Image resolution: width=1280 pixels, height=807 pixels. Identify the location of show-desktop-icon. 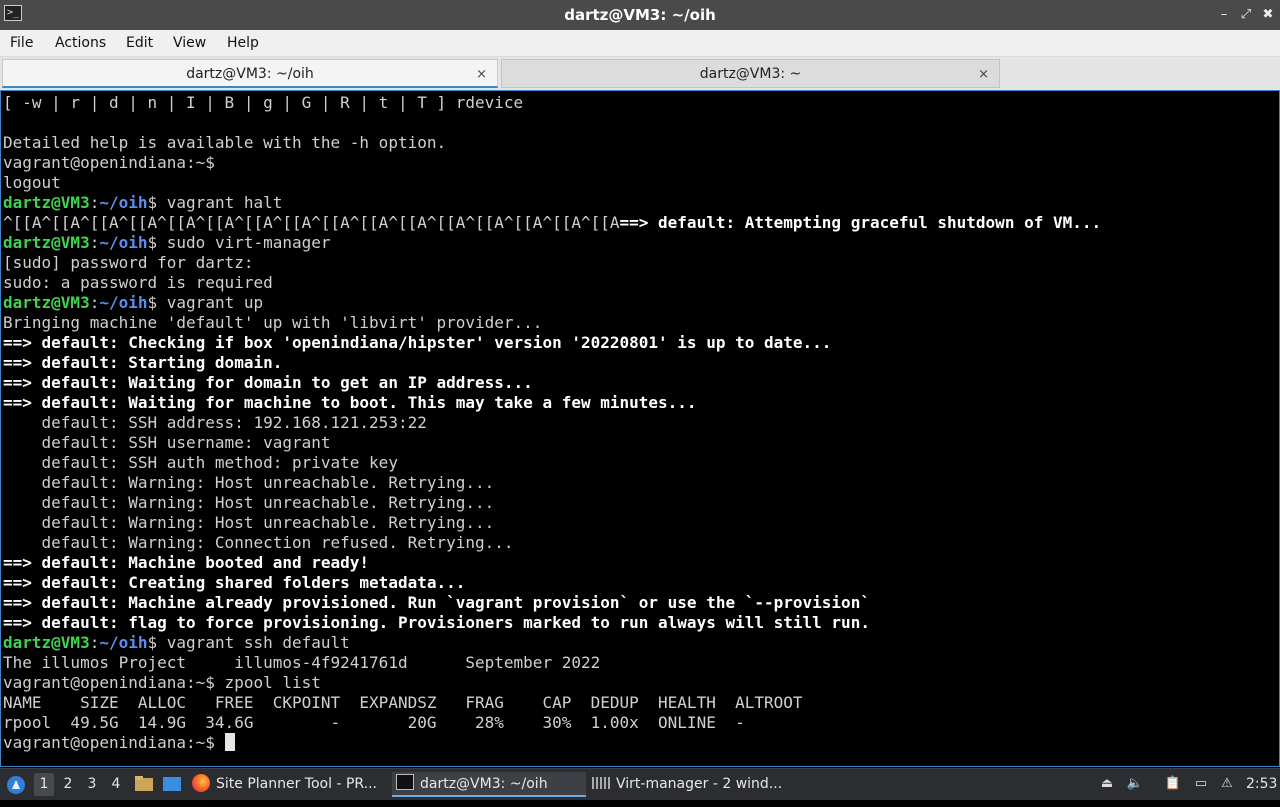
(172, 784).